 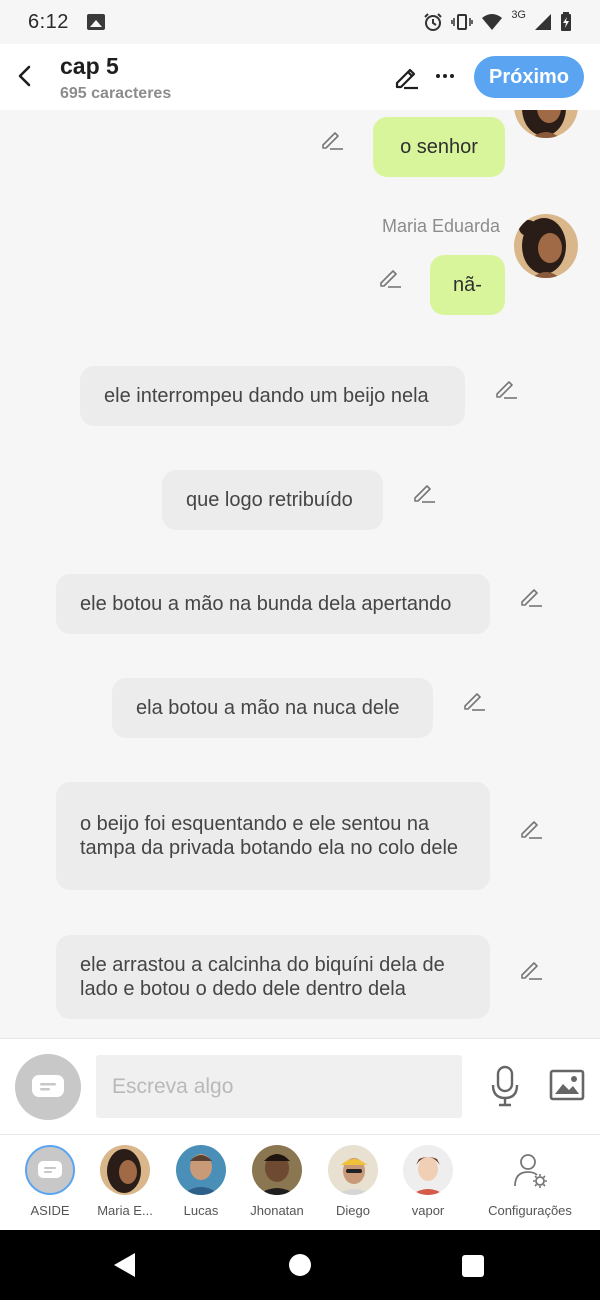 I want to click on aside-avatar, so click(x=50, y=1170).